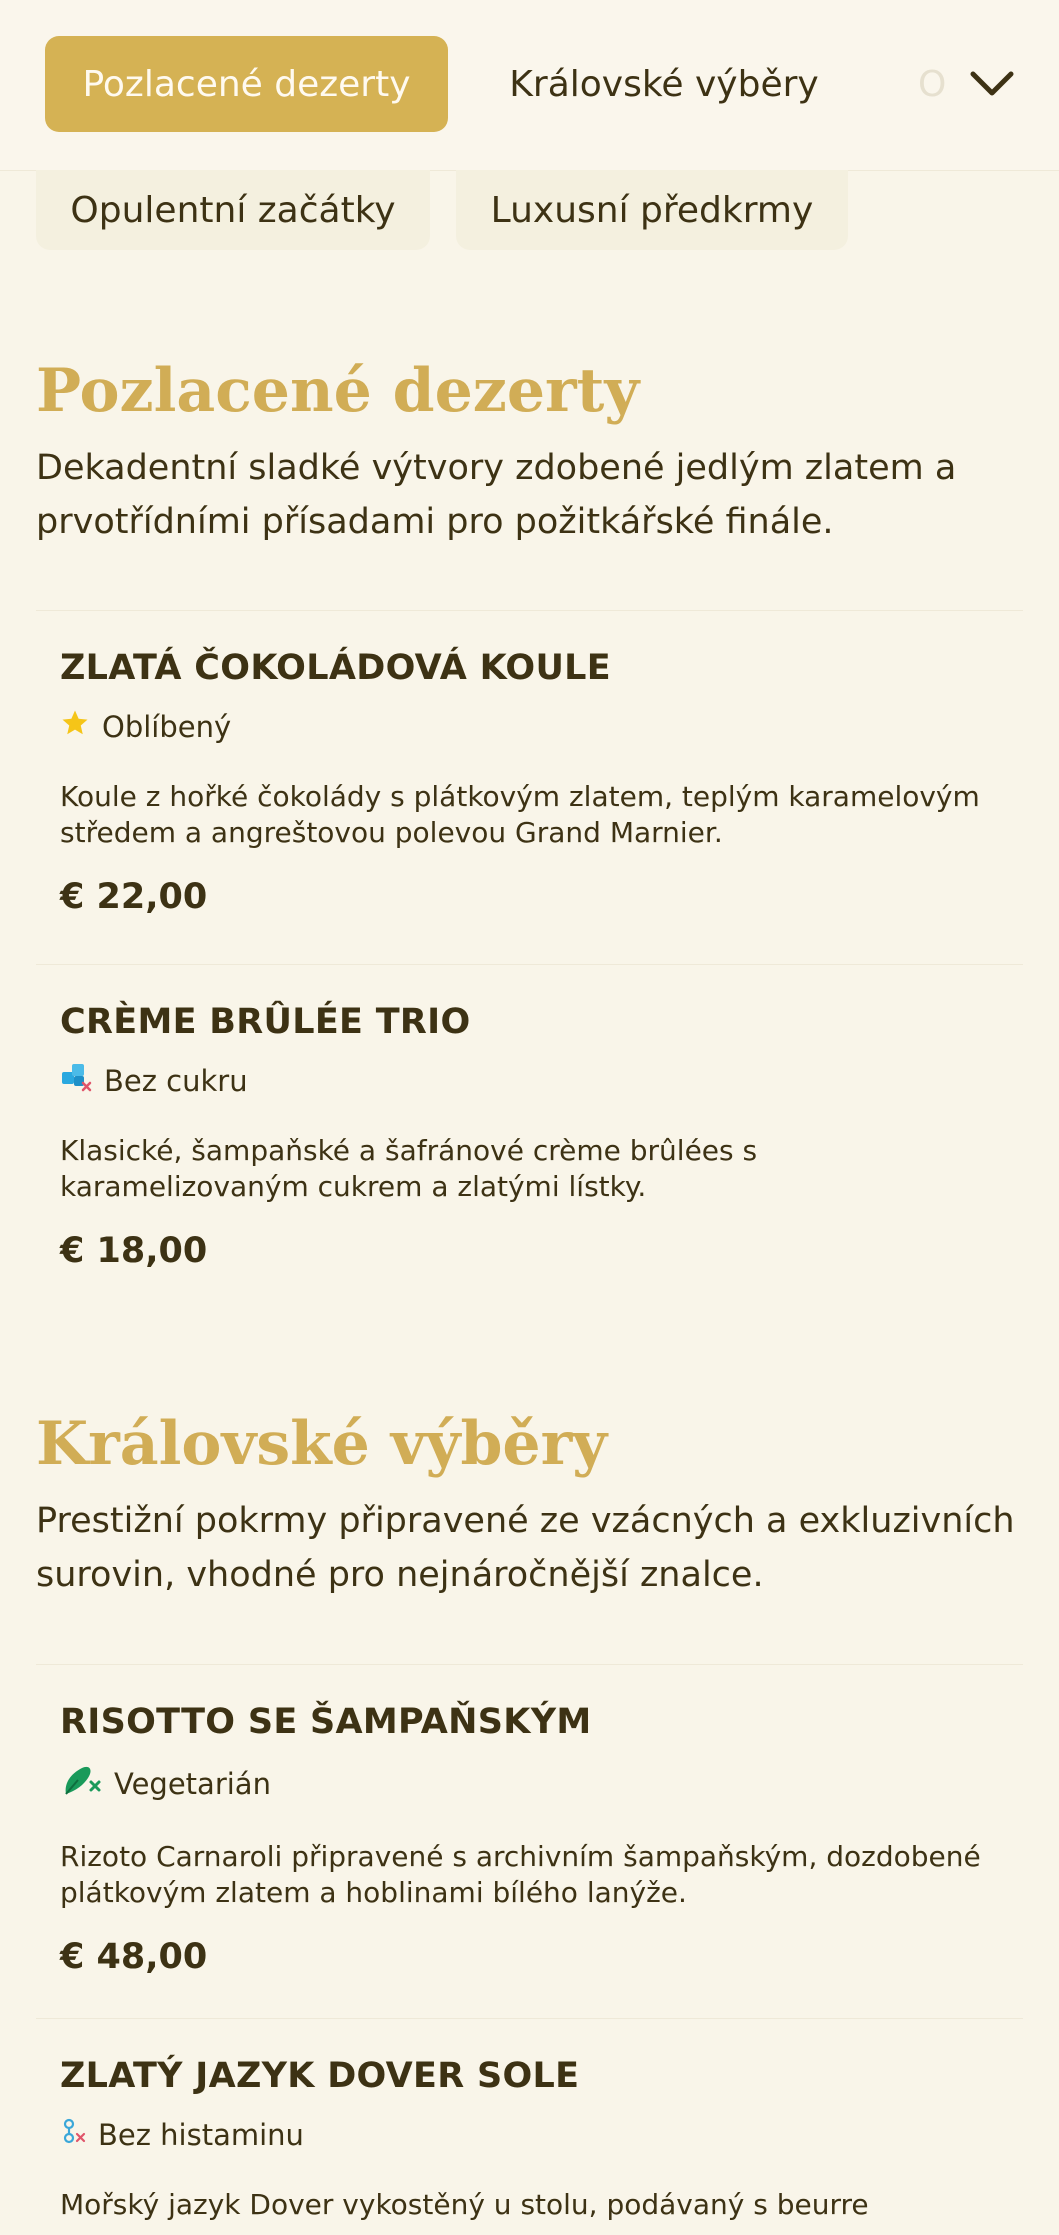 This screenshot has width=1059, height=2235. I want to click on item-name: ZLATÝ JAZYK DOVER SOLE, so click(320, 2076).